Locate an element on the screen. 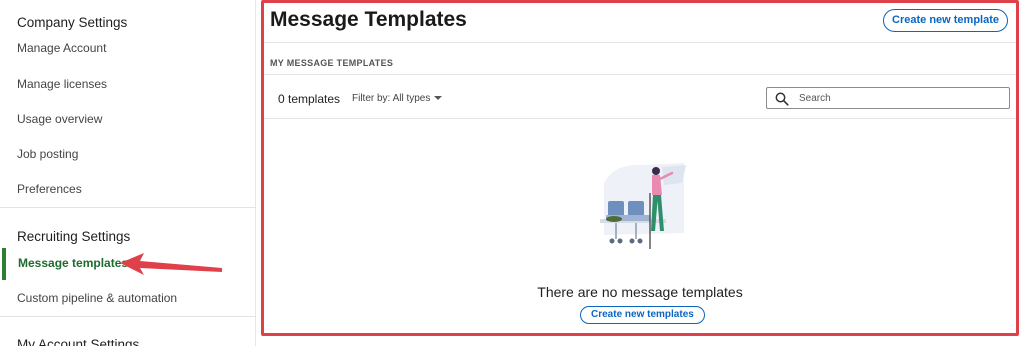 Image resolution: width=1024 pixels, height=346 pixels. recruiting-settings-heading: Recruiting Settings is located at coordinates (74, 236).